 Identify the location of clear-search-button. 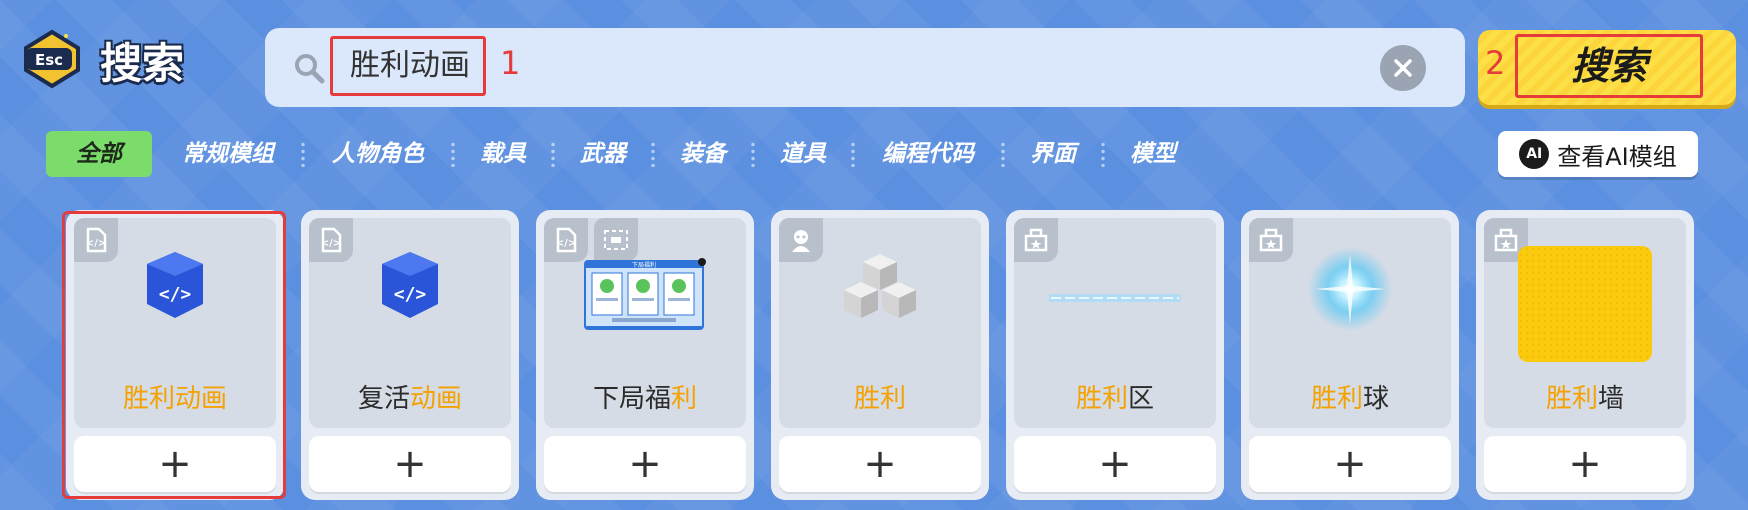
(1403, 68).